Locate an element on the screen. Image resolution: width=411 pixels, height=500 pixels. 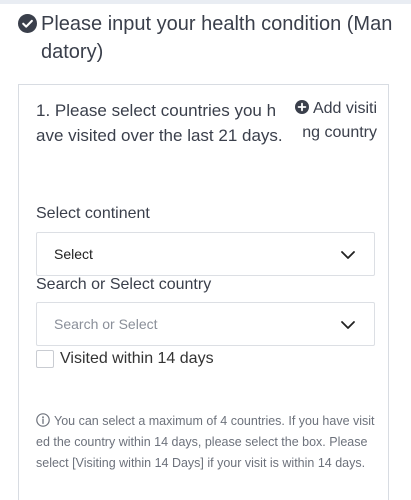
top-divider is located at coordinates (205, 2).